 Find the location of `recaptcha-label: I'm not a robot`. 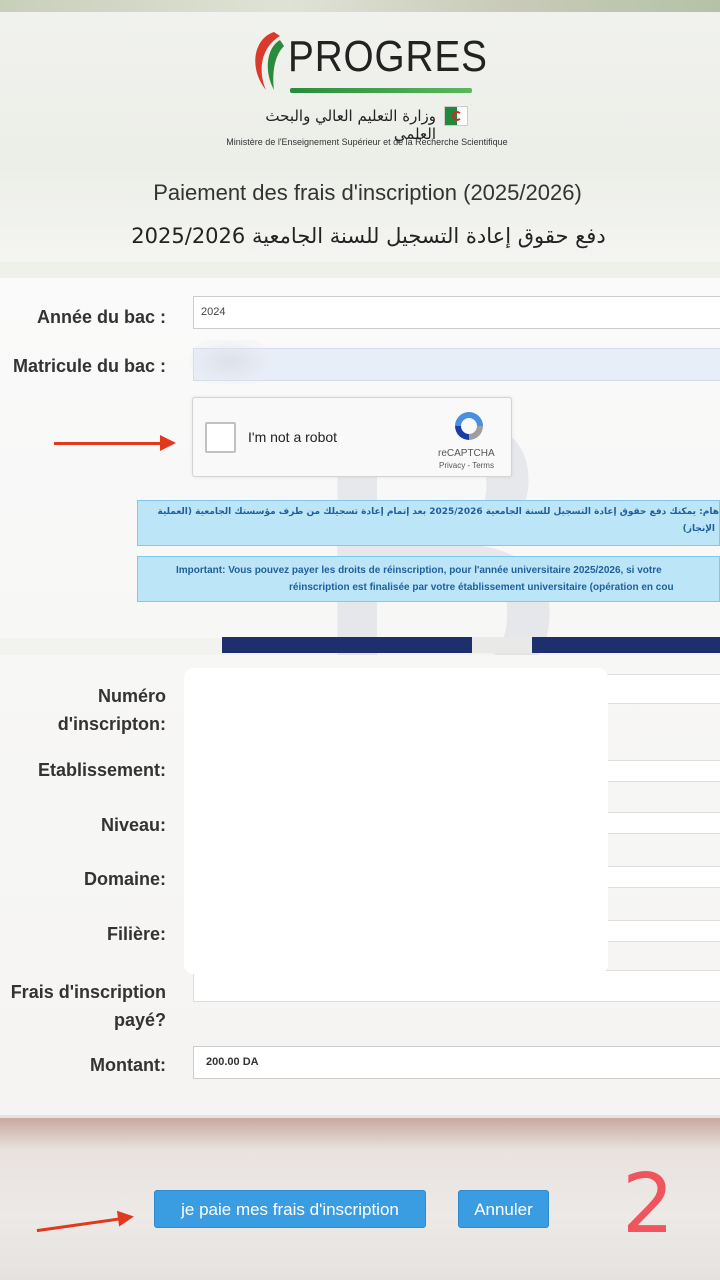

recaptcha-label: I'm not a robot is located at coordinates (293, 437).